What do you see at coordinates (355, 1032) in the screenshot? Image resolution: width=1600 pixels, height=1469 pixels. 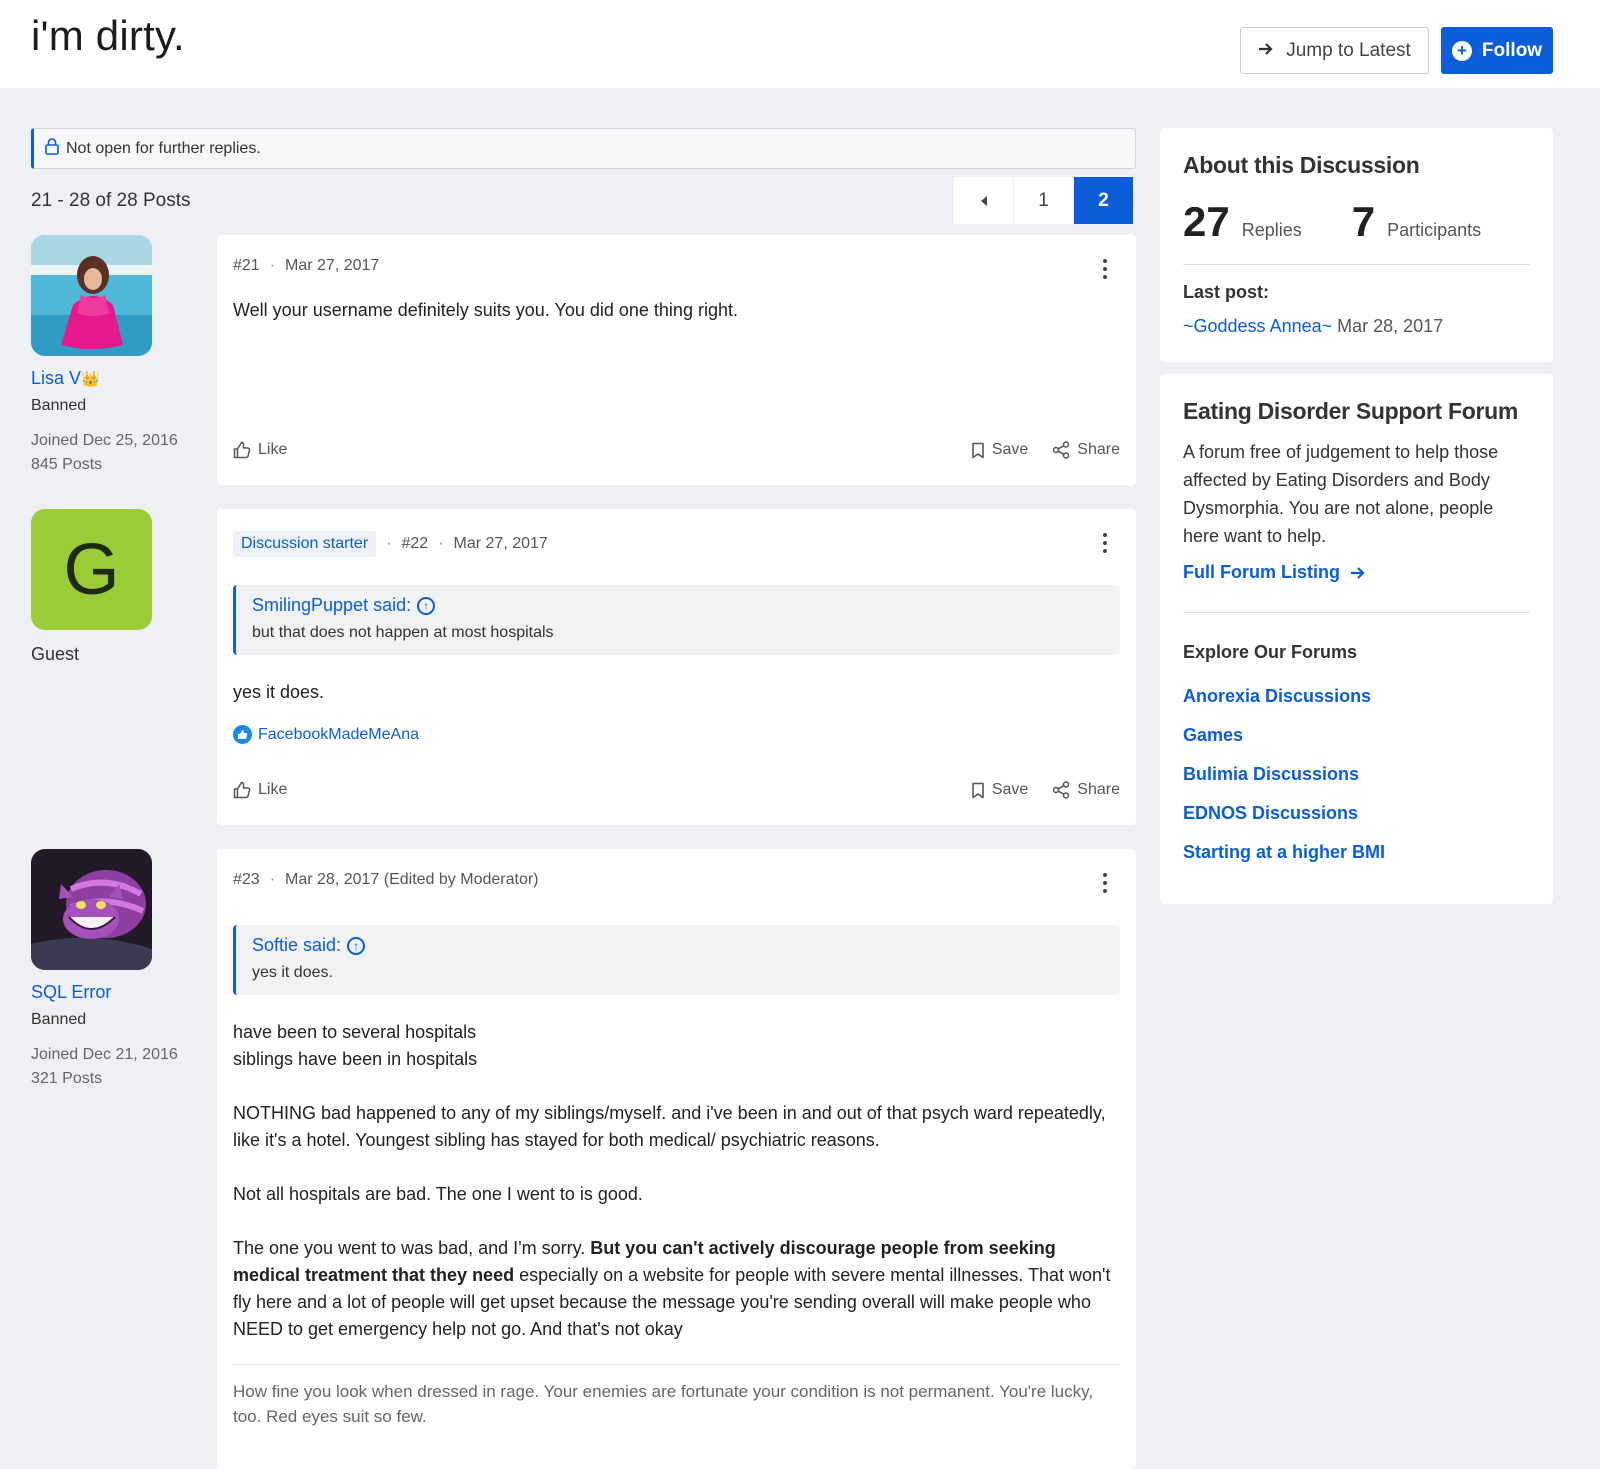 I see `post-line: have been to several hospitals` at bounding box center [355, 1032].